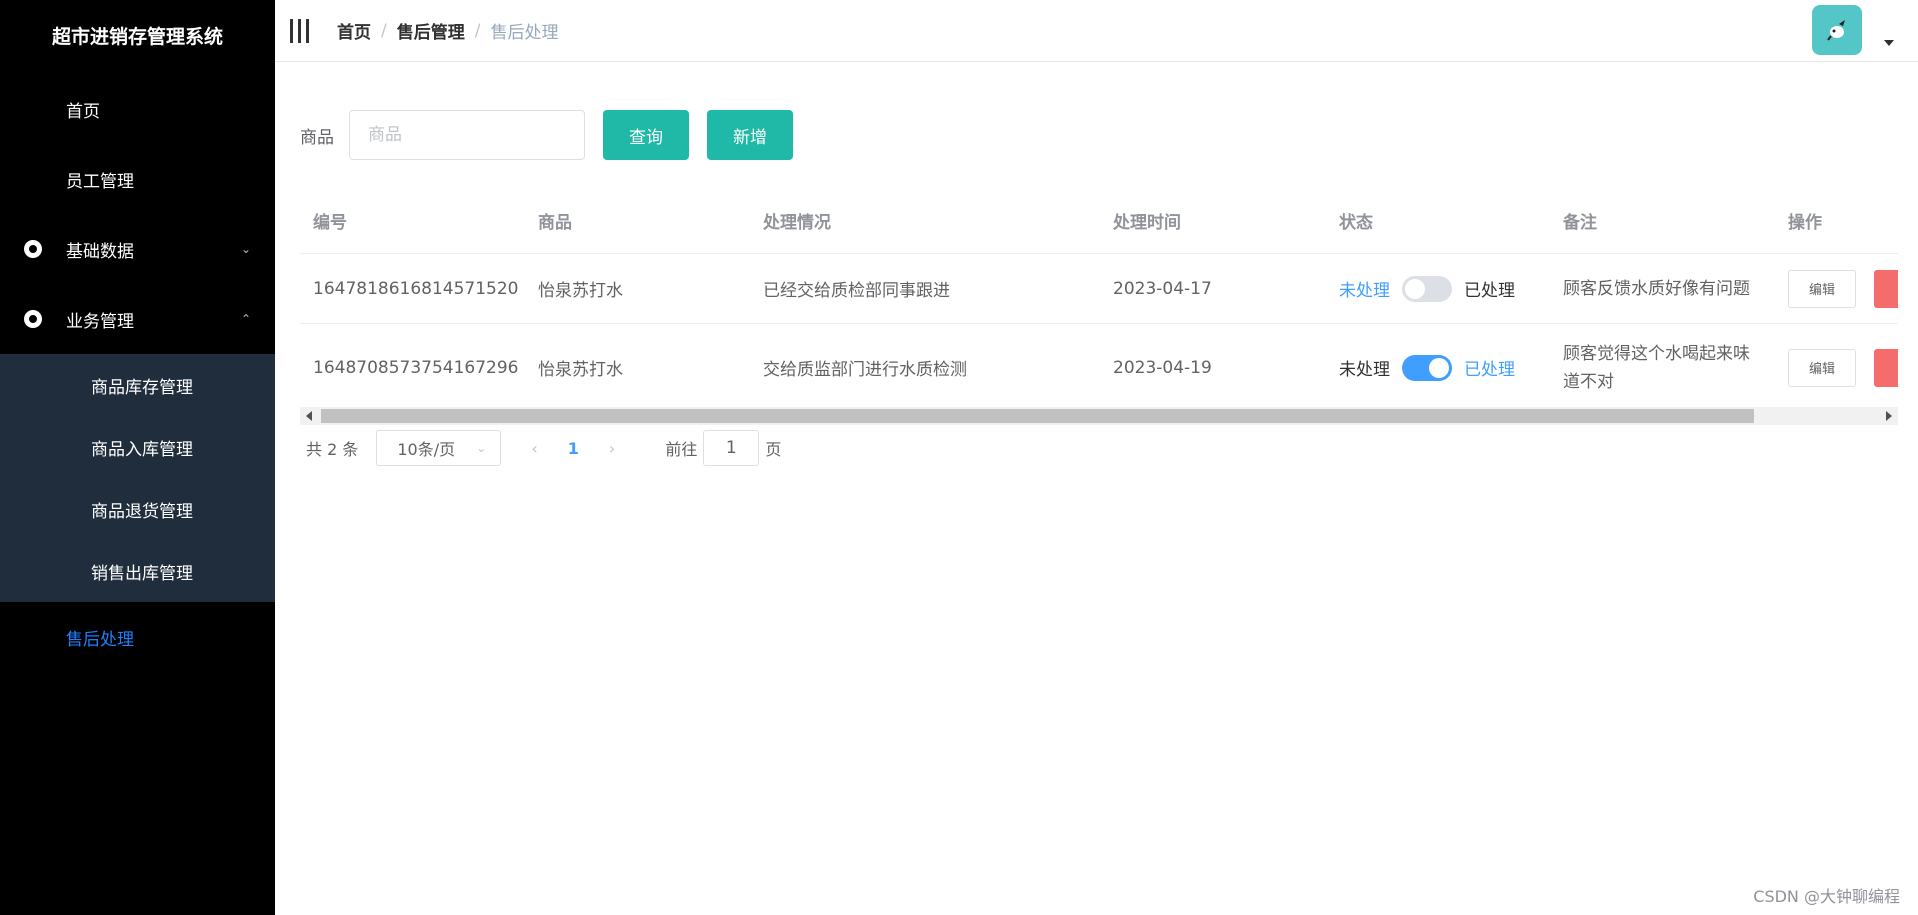 The width and height of the screenshot is (1918, 915). What do you see at coordinates (100, 321) in the screenshot?
I see `sidebar-item-label: 业务管理` at bounding box center [100, 321].